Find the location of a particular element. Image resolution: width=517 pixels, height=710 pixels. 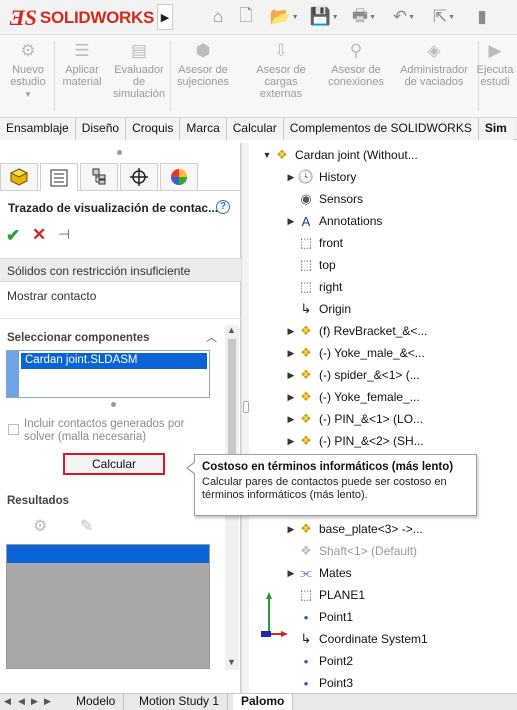

tab-scroll-first-icon: ◀ is located at coordinates (21, 701).